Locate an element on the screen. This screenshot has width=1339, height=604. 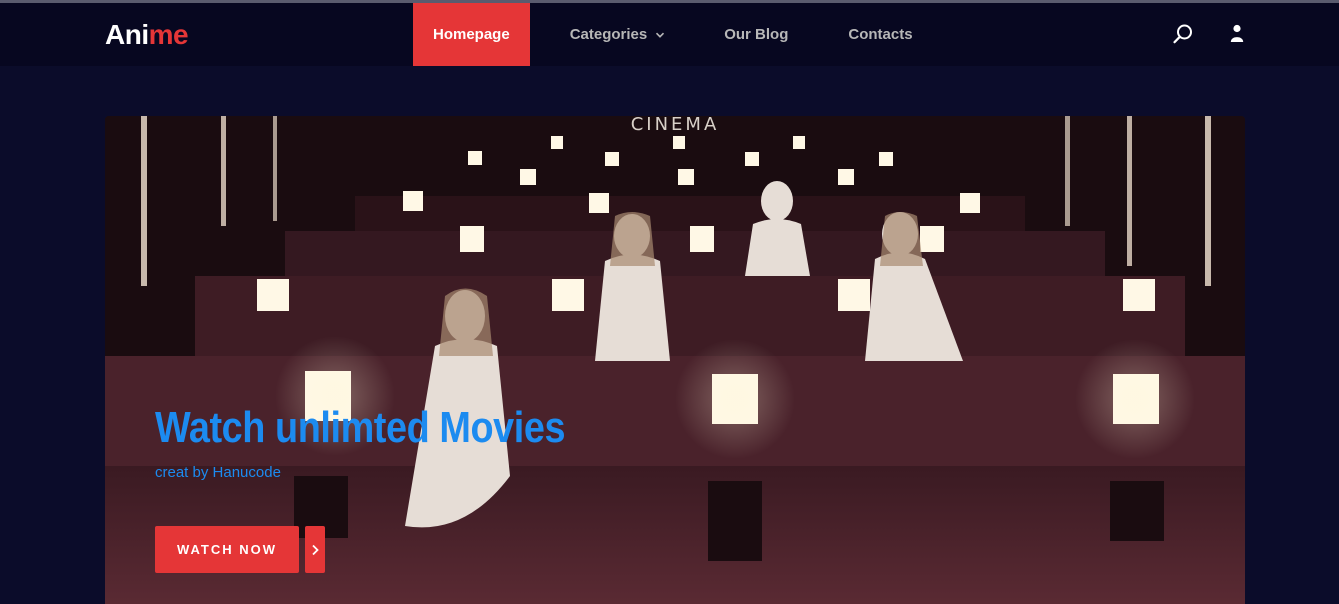
logo-part-2: me is located at coordinates (168, 34).